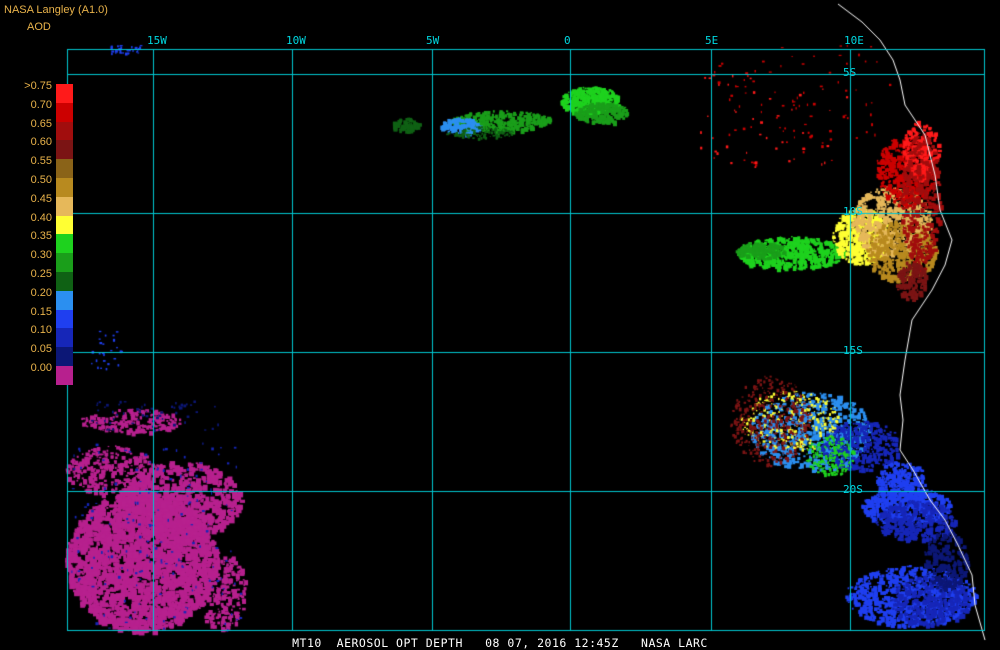 The height and width of the screenshot is (650, 1000). I want to click on legend-label: 0.35, so click(41, 236).